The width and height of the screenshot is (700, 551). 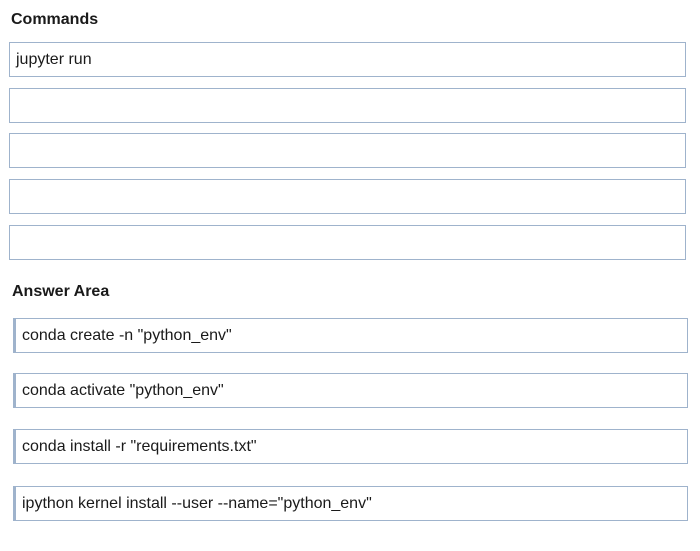 What do you see at coordinates (61, 291) in the screenshot?
I see `answer-area-heading: Answer Area` at bounding box center [61, 291].